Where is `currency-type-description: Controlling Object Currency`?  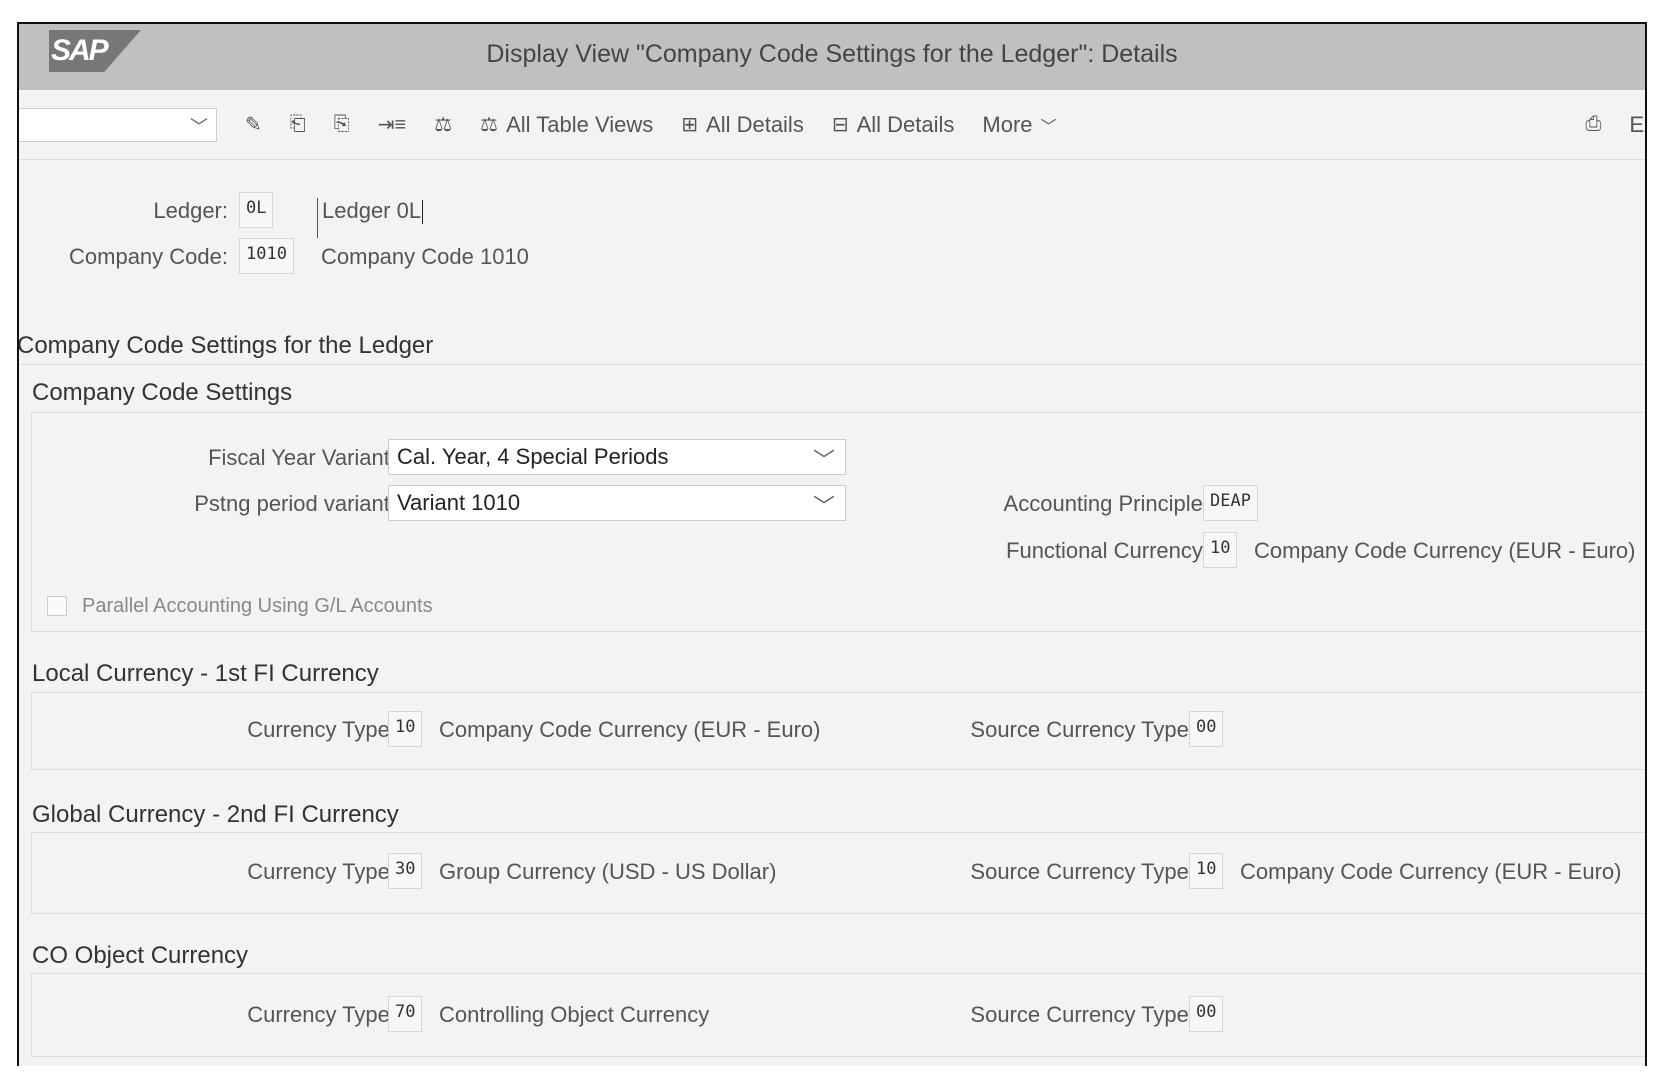
currency-type-description: Controlling Object Currency is located at coordinates (574, 1014).